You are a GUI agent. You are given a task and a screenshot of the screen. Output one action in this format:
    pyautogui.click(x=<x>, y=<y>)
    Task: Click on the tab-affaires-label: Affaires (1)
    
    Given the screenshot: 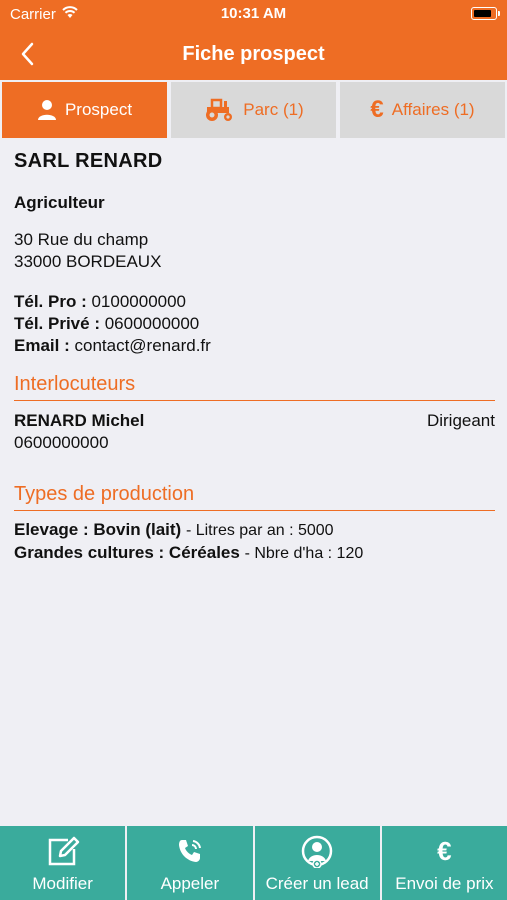 What is the action you would take?
    pyautogui.click(x=433, y=109)
    